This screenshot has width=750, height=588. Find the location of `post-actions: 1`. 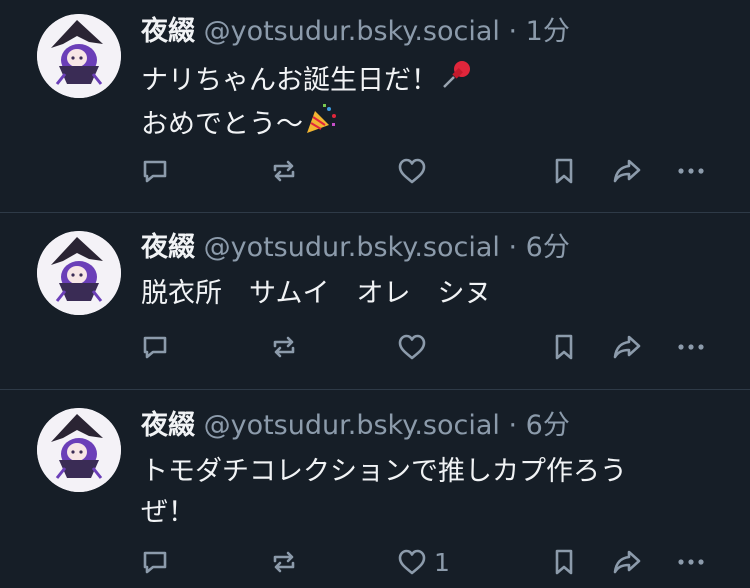

post-actions: 1 is located at coordinates (375, 562).